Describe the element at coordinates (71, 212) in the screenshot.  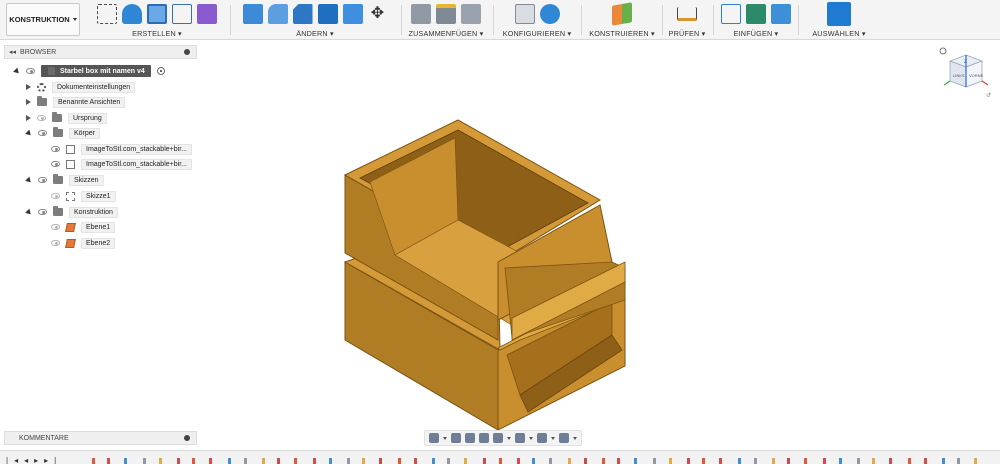
I see `tree-item-konstruktion: Konstruktion` at that location.